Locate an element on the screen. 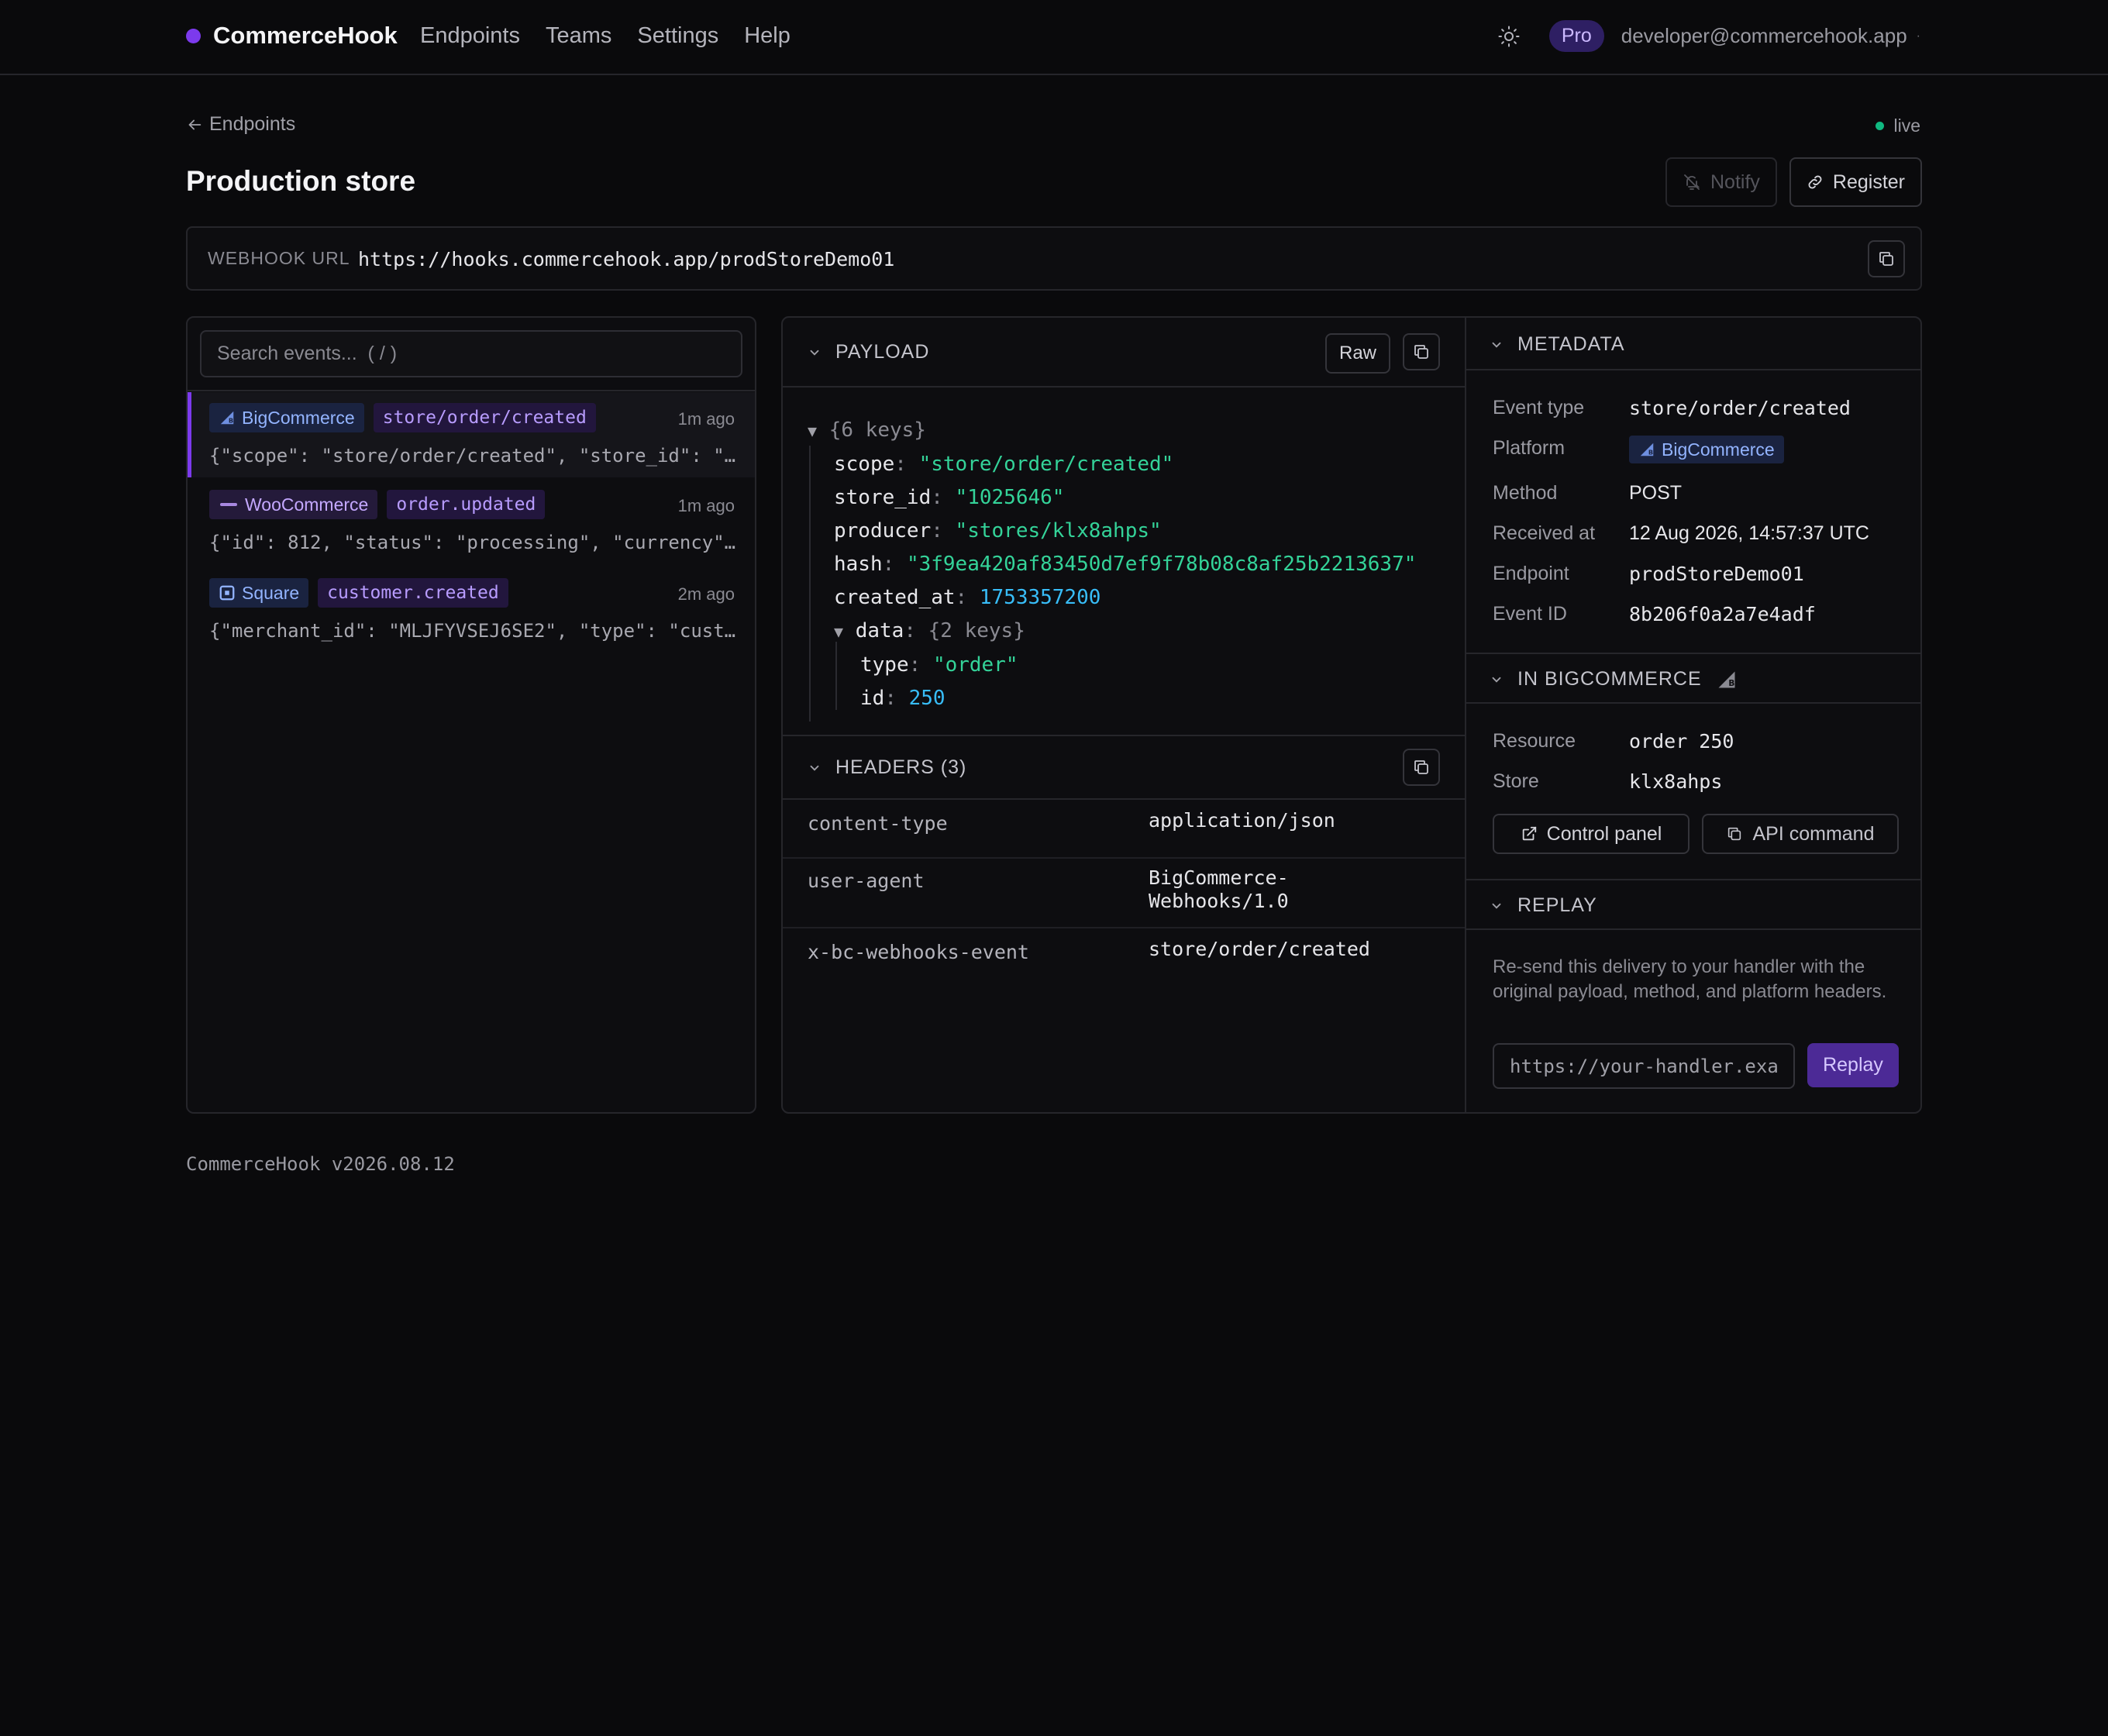 Image resolution: width=2108 pixels, height=1736 pixels. live-dot-icon is located at coordinates (1880, 126).